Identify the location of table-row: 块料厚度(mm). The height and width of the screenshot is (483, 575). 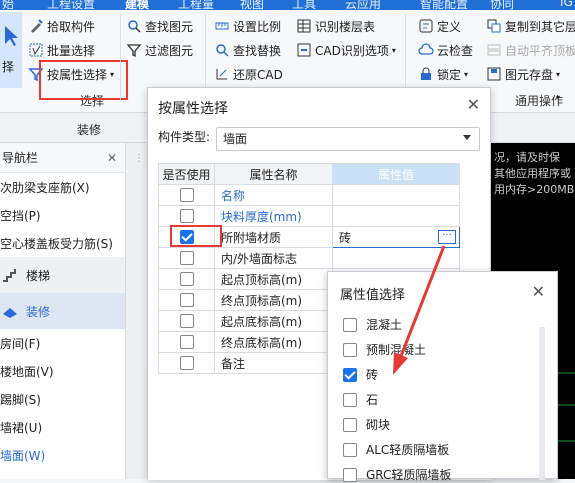
(309, 216).